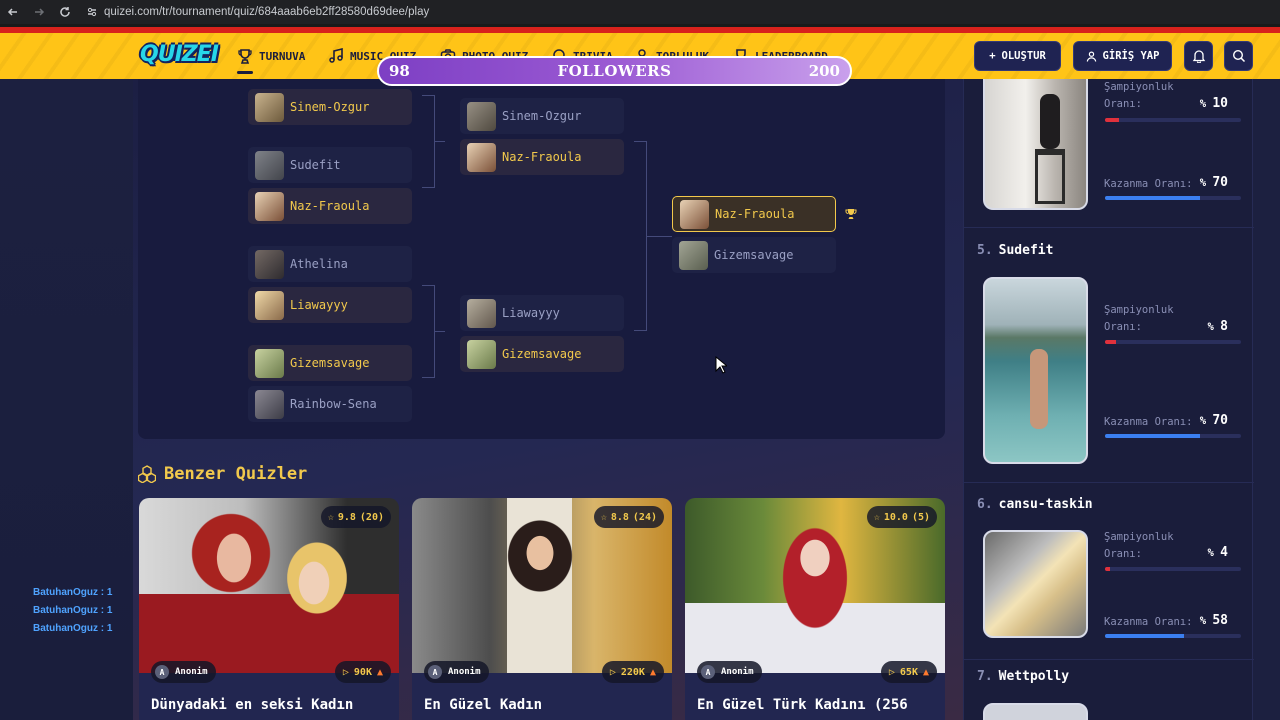  I want to click on champ-rate-value: % 10, so click(1214, 103).